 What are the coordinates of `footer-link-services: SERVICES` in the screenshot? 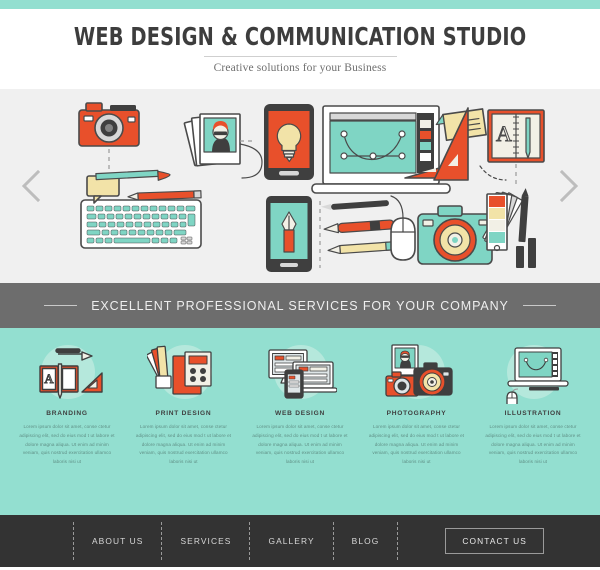 It's located at (205, 541).